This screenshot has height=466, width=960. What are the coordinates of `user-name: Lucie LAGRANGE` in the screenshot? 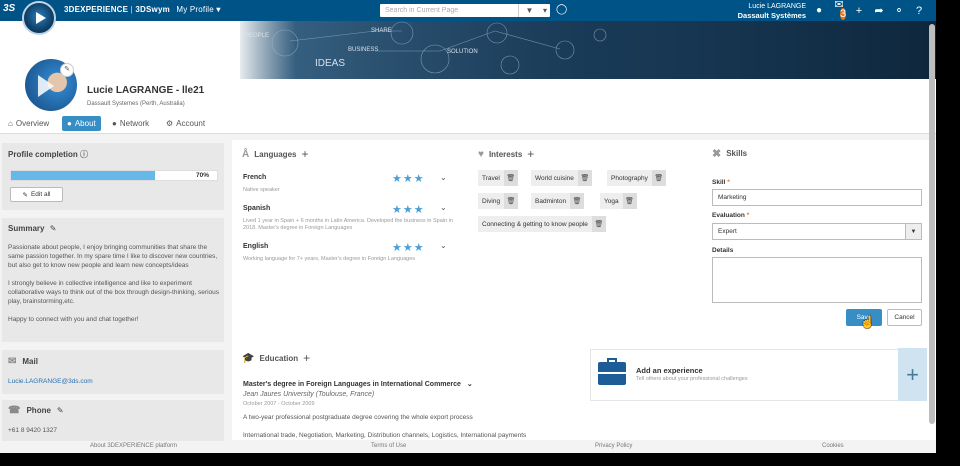 It's located at (777, 6).